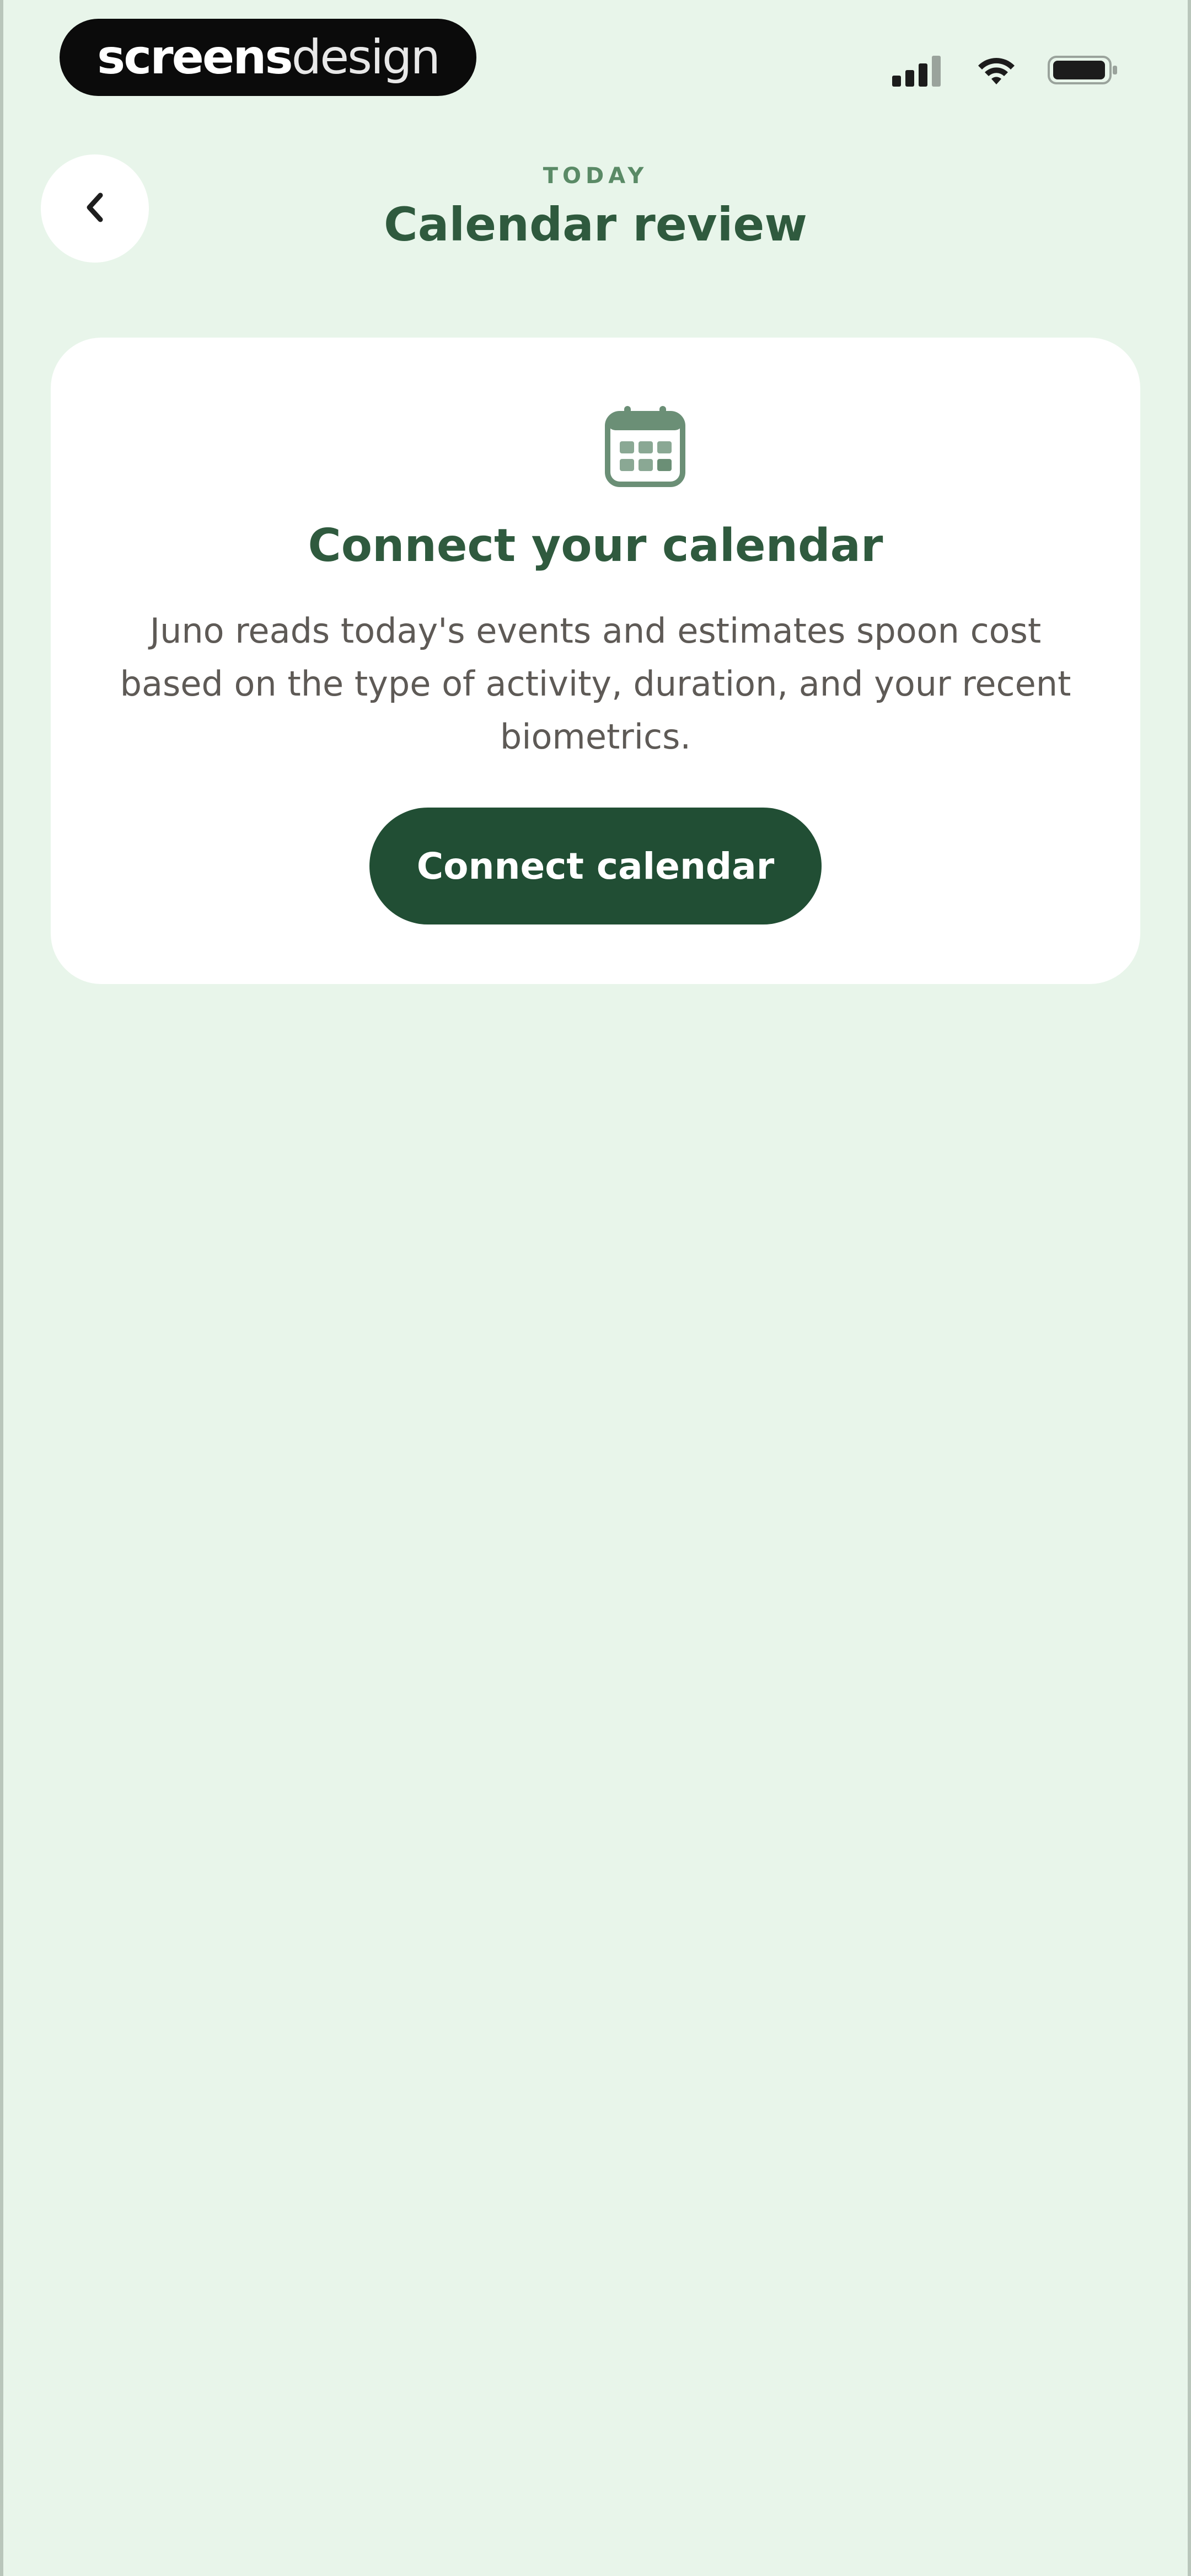  Describe the element at coordinates (195, 57) in the screenshot. I see `brand-bold-text: screens` at that location.